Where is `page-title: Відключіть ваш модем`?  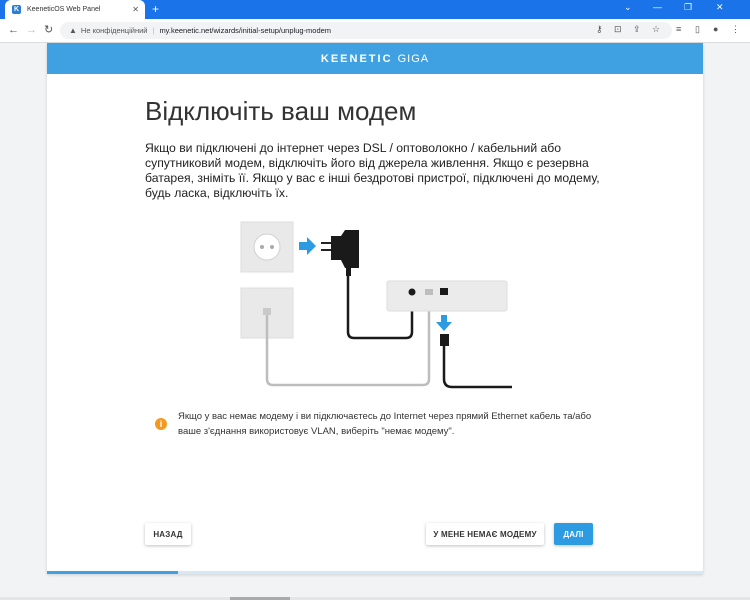 page-title: Відключіть ваш модем is located at coordinates (281, 111).